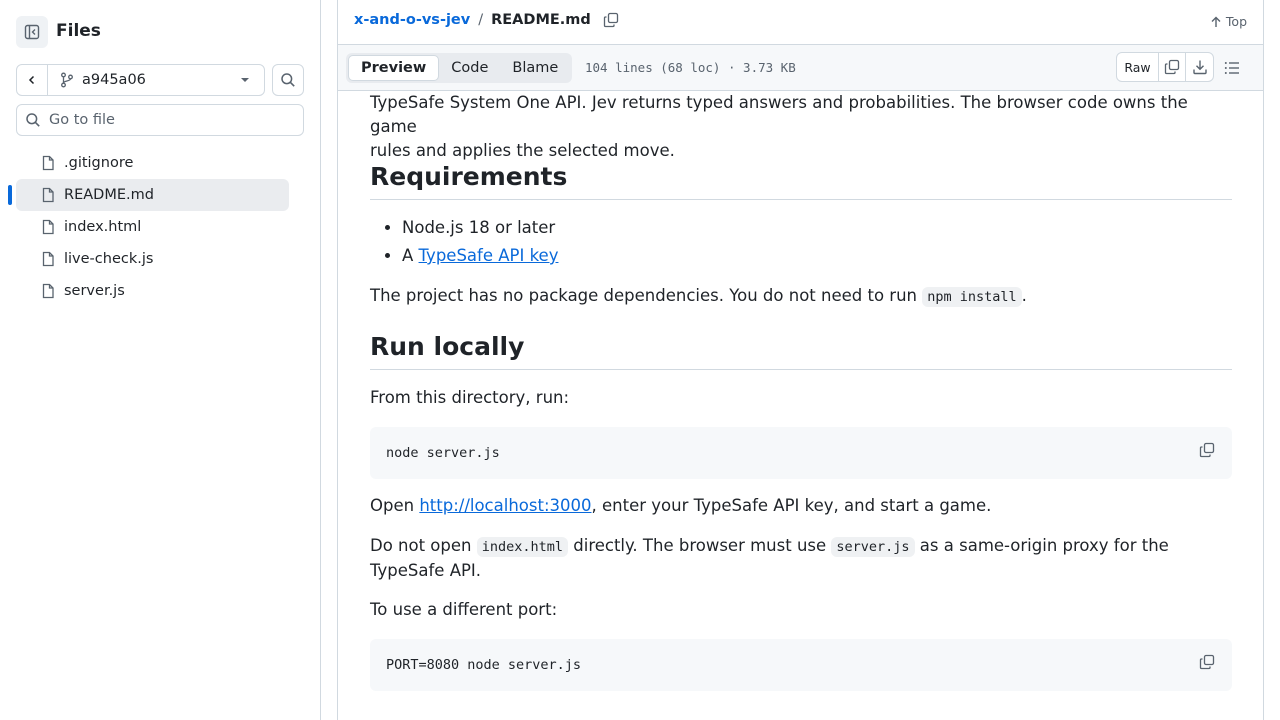 Image resolution: width=1280 pixels, height=720 pixels. I want to click on run-locally-heading: Run locally, so click(801, 350).